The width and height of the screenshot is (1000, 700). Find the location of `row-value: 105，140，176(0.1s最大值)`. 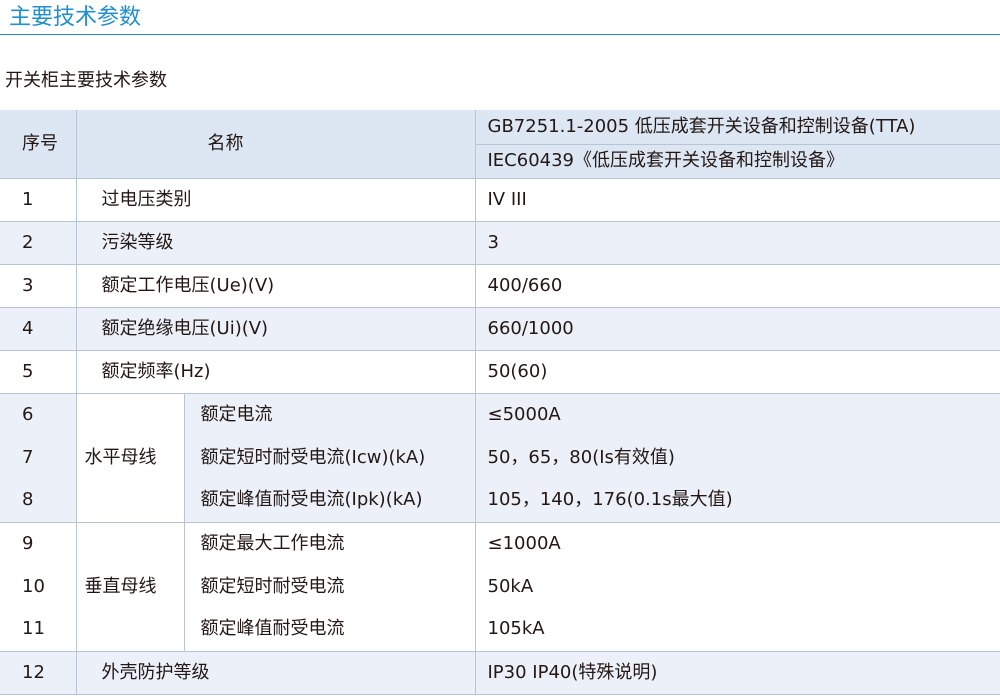

row-value: 105，140，176(0.1s最大值) is located at coordinates (737, 501).